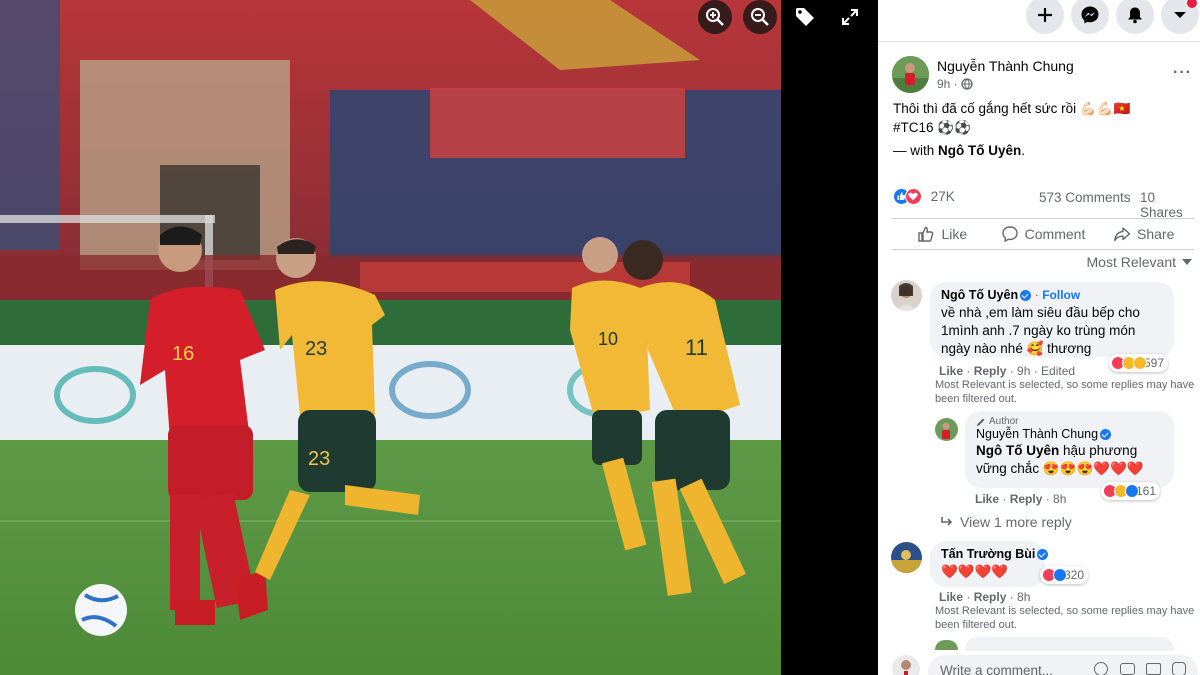 This screenshot has height=675, width=1200. Describe the element at coordinates (943, 196) in the screenshot. I see `reaction-count: 27K` at that location.